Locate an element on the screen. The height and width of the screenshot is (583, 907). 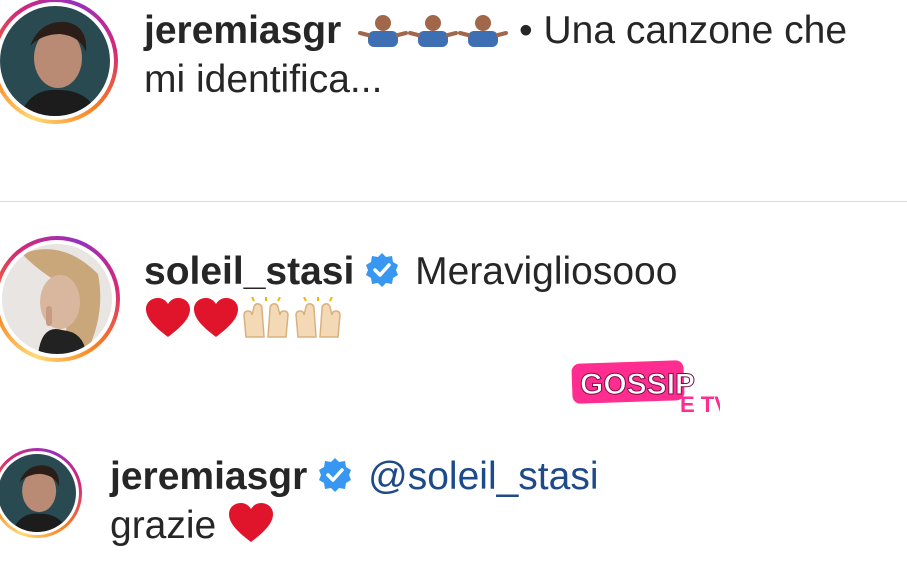
gossip-e-tv-logo: GOSSIP E TV is located at coordinates (649, 388).